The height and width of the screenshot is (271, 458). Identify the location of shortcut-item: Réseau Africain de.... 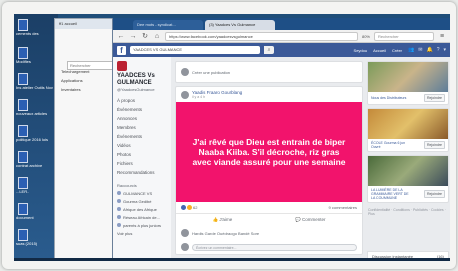
(142, 217).